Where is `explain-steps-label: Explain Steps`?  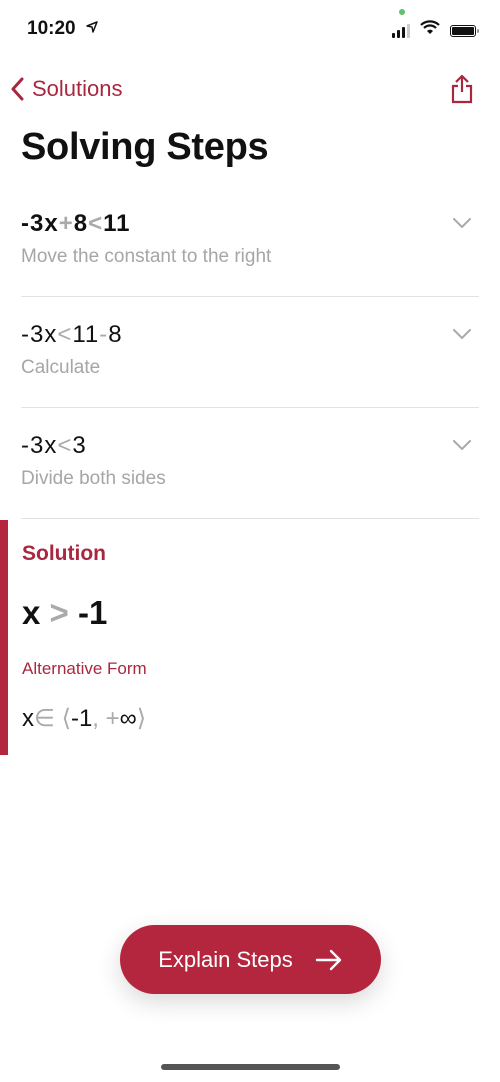 explain-steps-label: Explain Steps is located at coordinates (225, 959).